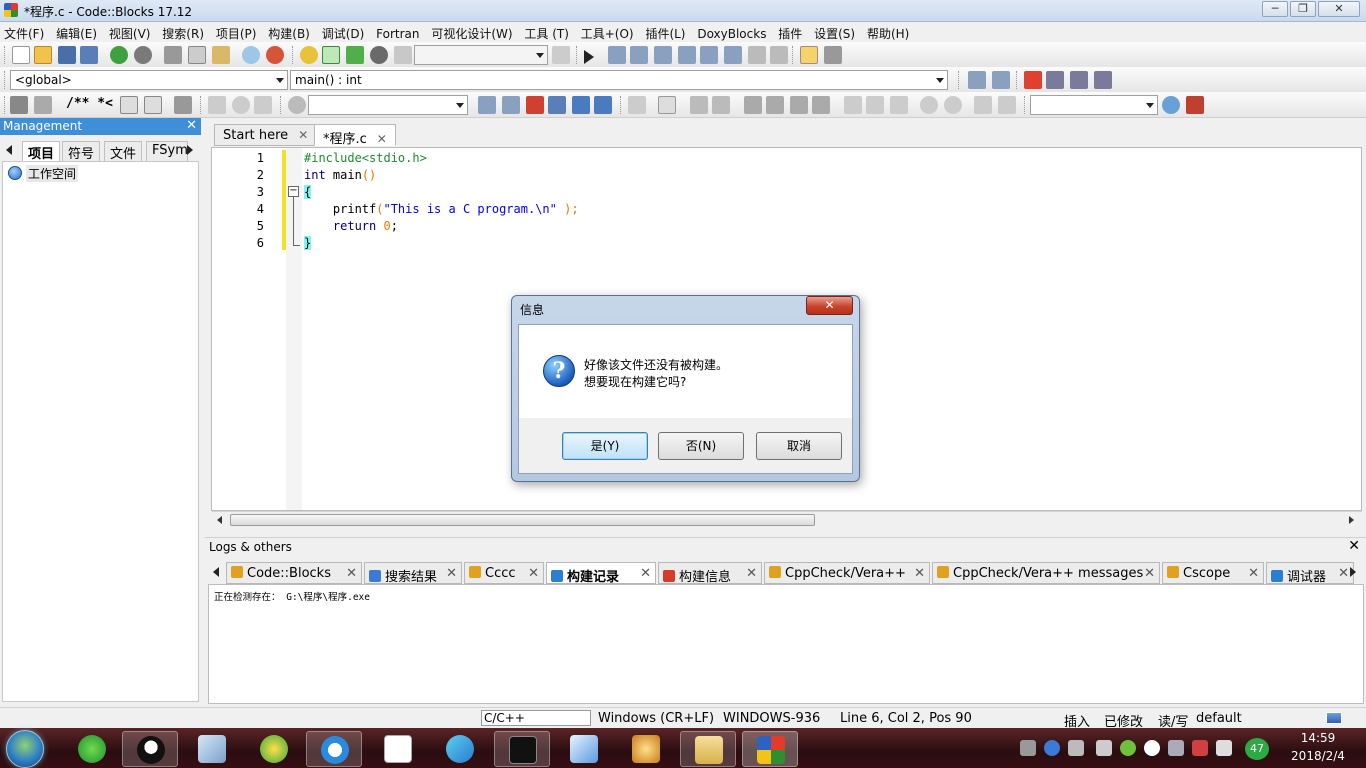 Image resolution: width=1366 pixels, height=768 pixels. I want to click on menu-help: 帮助(H), so click(888, 32).